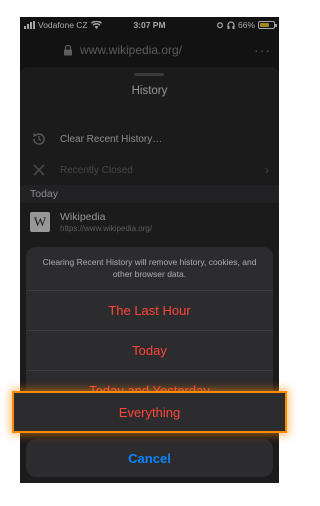  What do you see at coordinates (149, 480) in the screenshot?
I see `bottom-toolbar` at bounding box center [149, 480].